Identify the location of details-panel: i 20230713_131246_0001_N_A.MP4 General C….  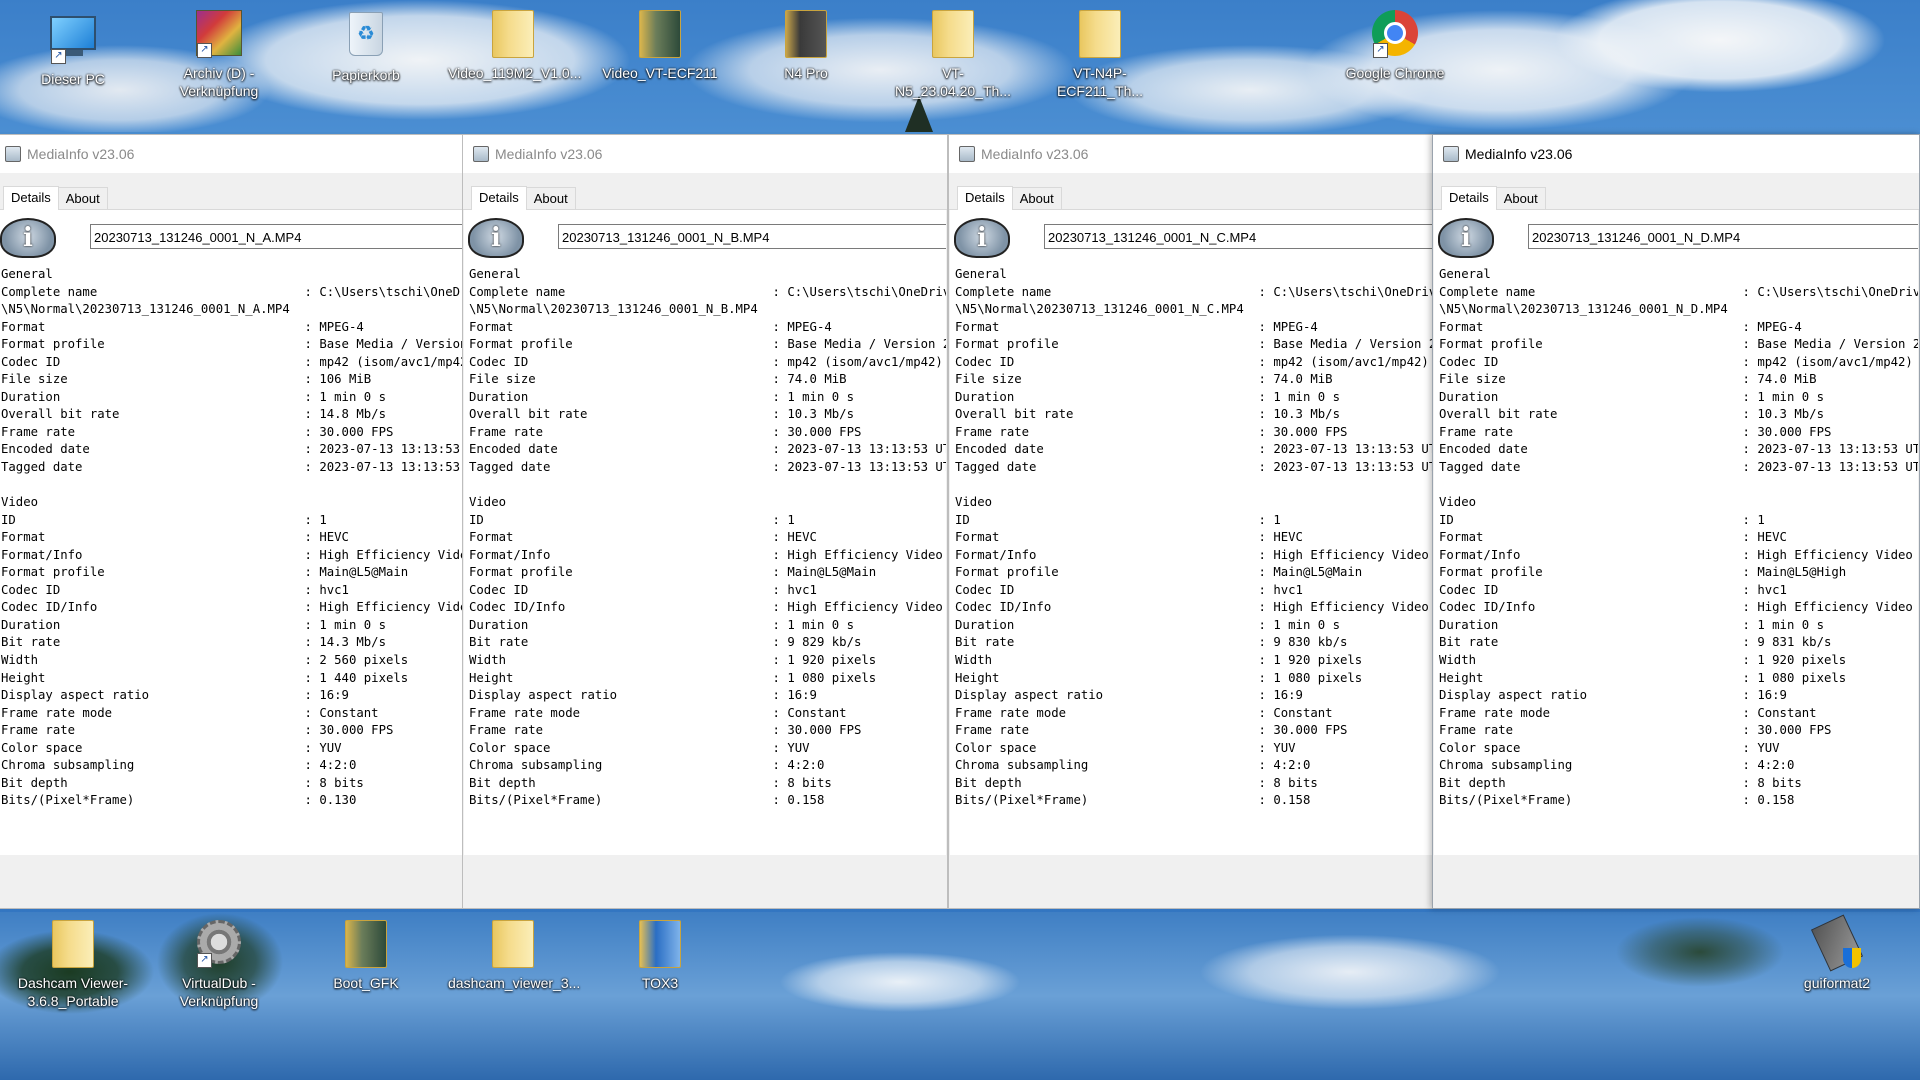
(231, 532).